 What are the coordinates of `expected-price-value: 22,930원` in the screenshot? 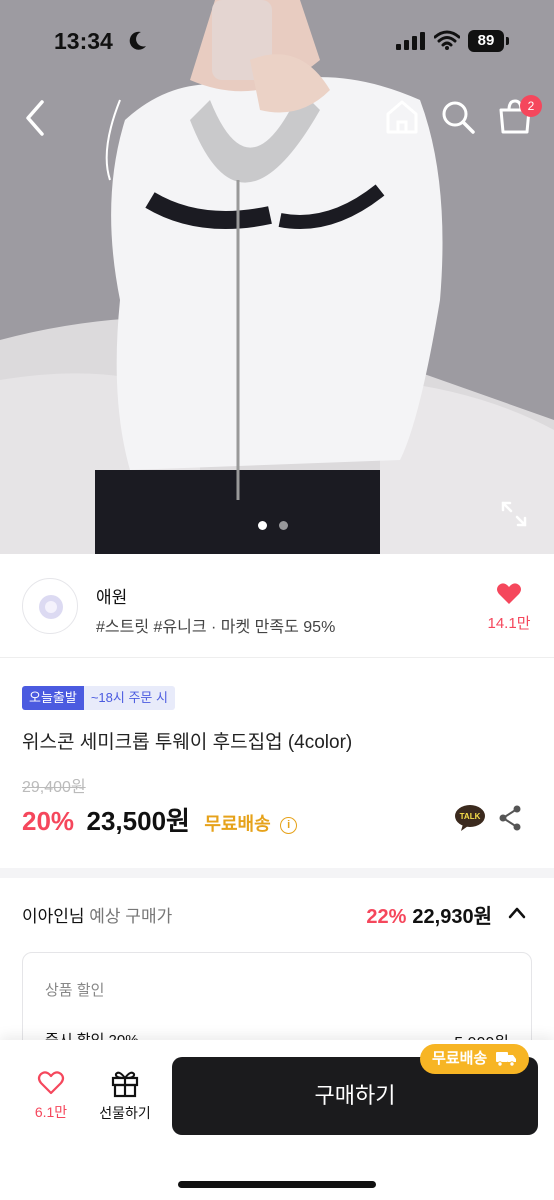 It's located at (452, 917).